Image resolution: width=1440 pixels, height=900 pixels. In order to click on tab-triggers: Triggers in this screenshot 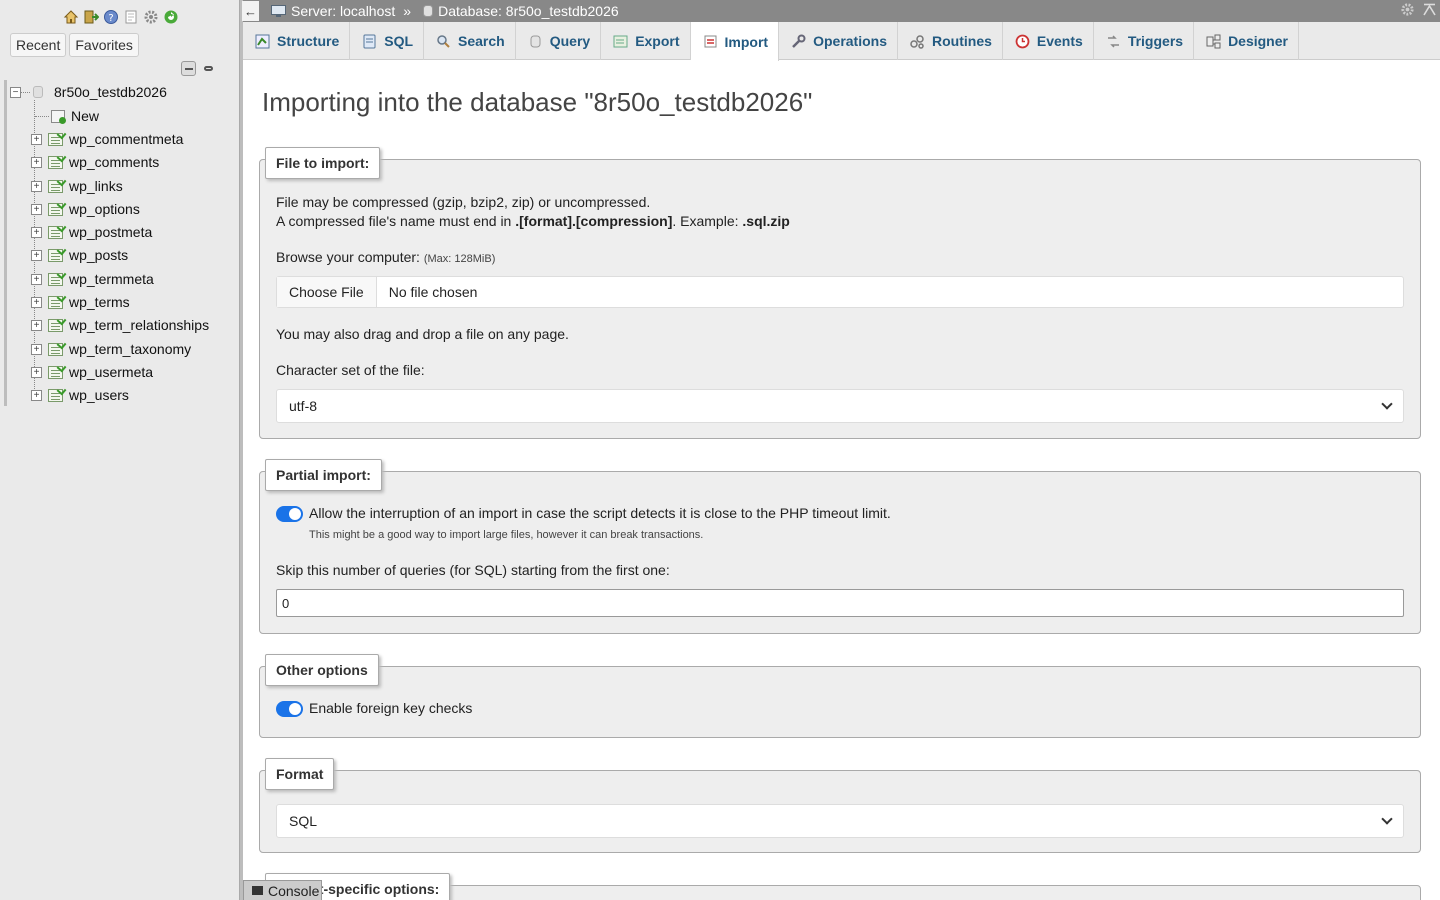, I will do `click(1144, 41)`.